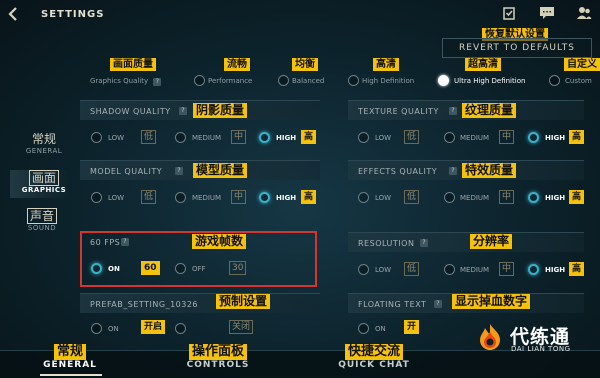  I want to click on resolution-low-radio, so click(363, 269).